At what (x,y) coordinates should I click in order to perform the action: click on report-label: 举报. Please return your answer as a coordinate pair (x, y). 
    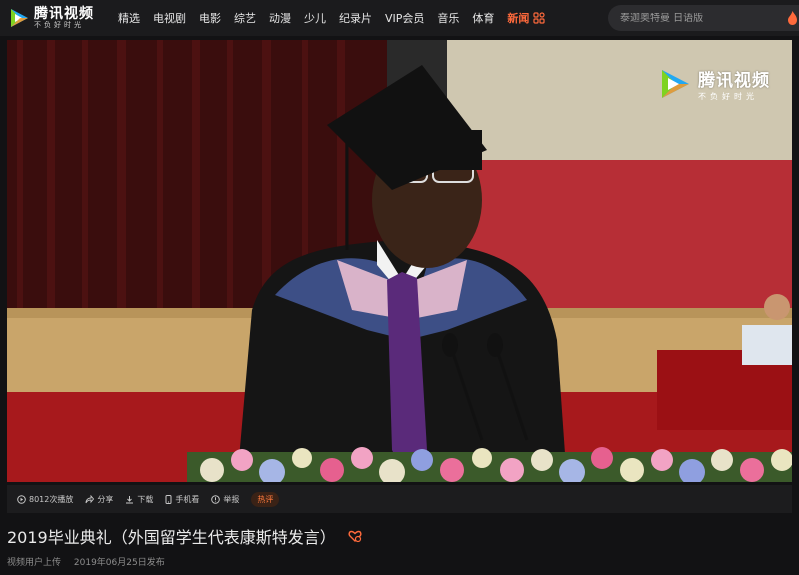
    Looking at the image, I should click on (231, 499).